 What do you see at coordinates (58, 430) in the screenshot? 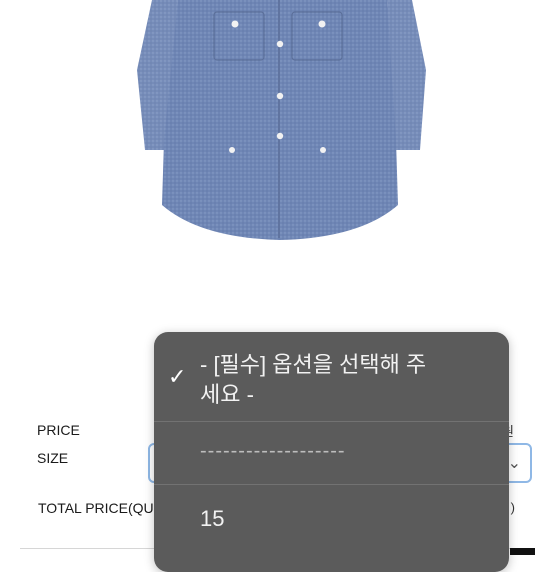
I see `price-label: PRICE` at bounding box center [58, 430].